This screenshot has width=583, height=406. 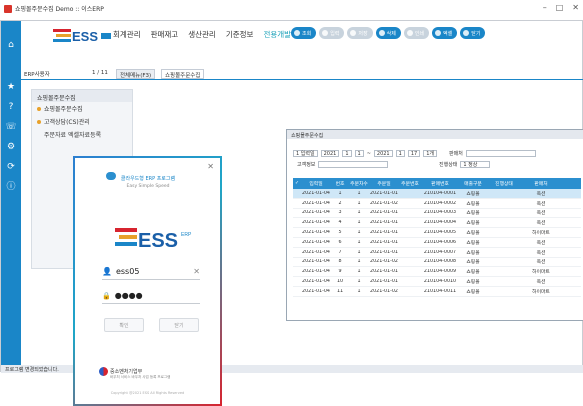 I want to click on clear-icon: ✕, so click(x=196, y=271).